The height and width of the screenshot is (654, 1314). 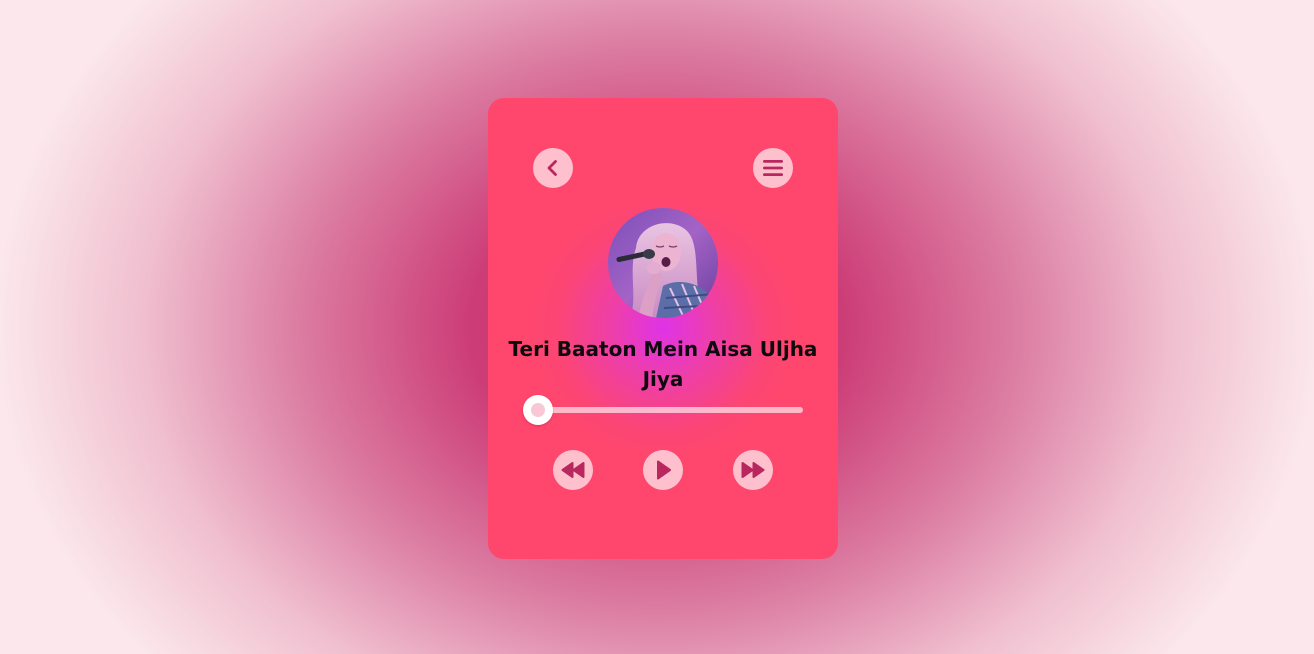 I want to click on fast-forward-icon, so click(x=753, y=470).